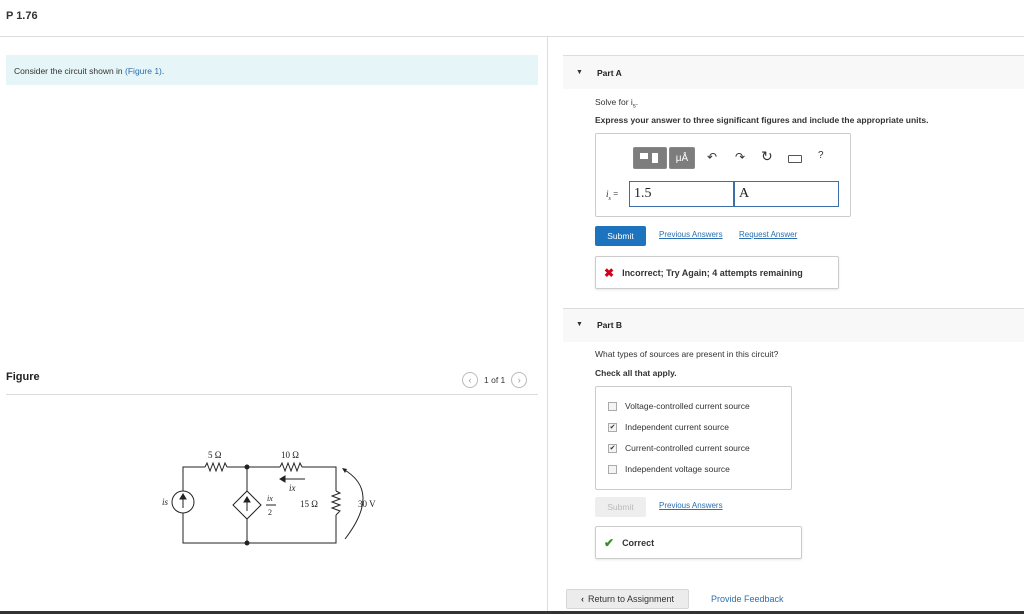  What do you see at coordinates (634, 106) in the screenshot?
I see `prompt-sub: s` at bounding box center [634, 106].